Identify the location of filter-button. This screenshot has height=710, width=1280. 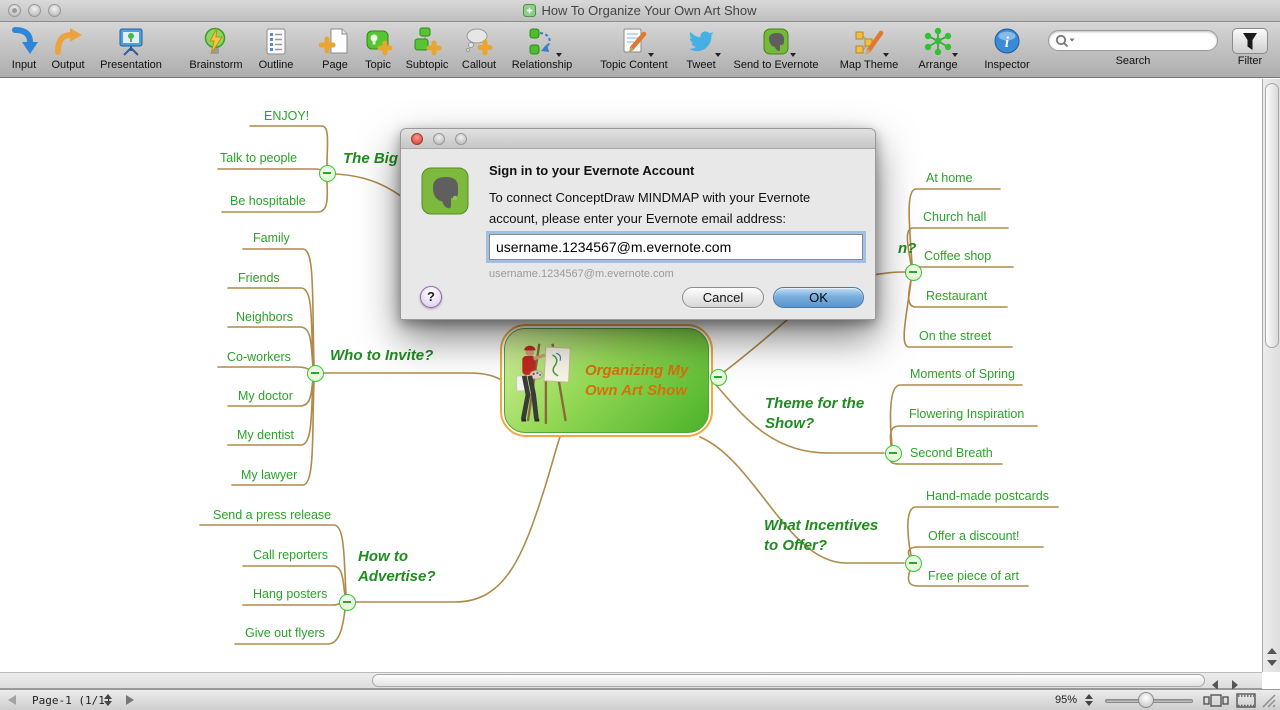
(1250, 41).